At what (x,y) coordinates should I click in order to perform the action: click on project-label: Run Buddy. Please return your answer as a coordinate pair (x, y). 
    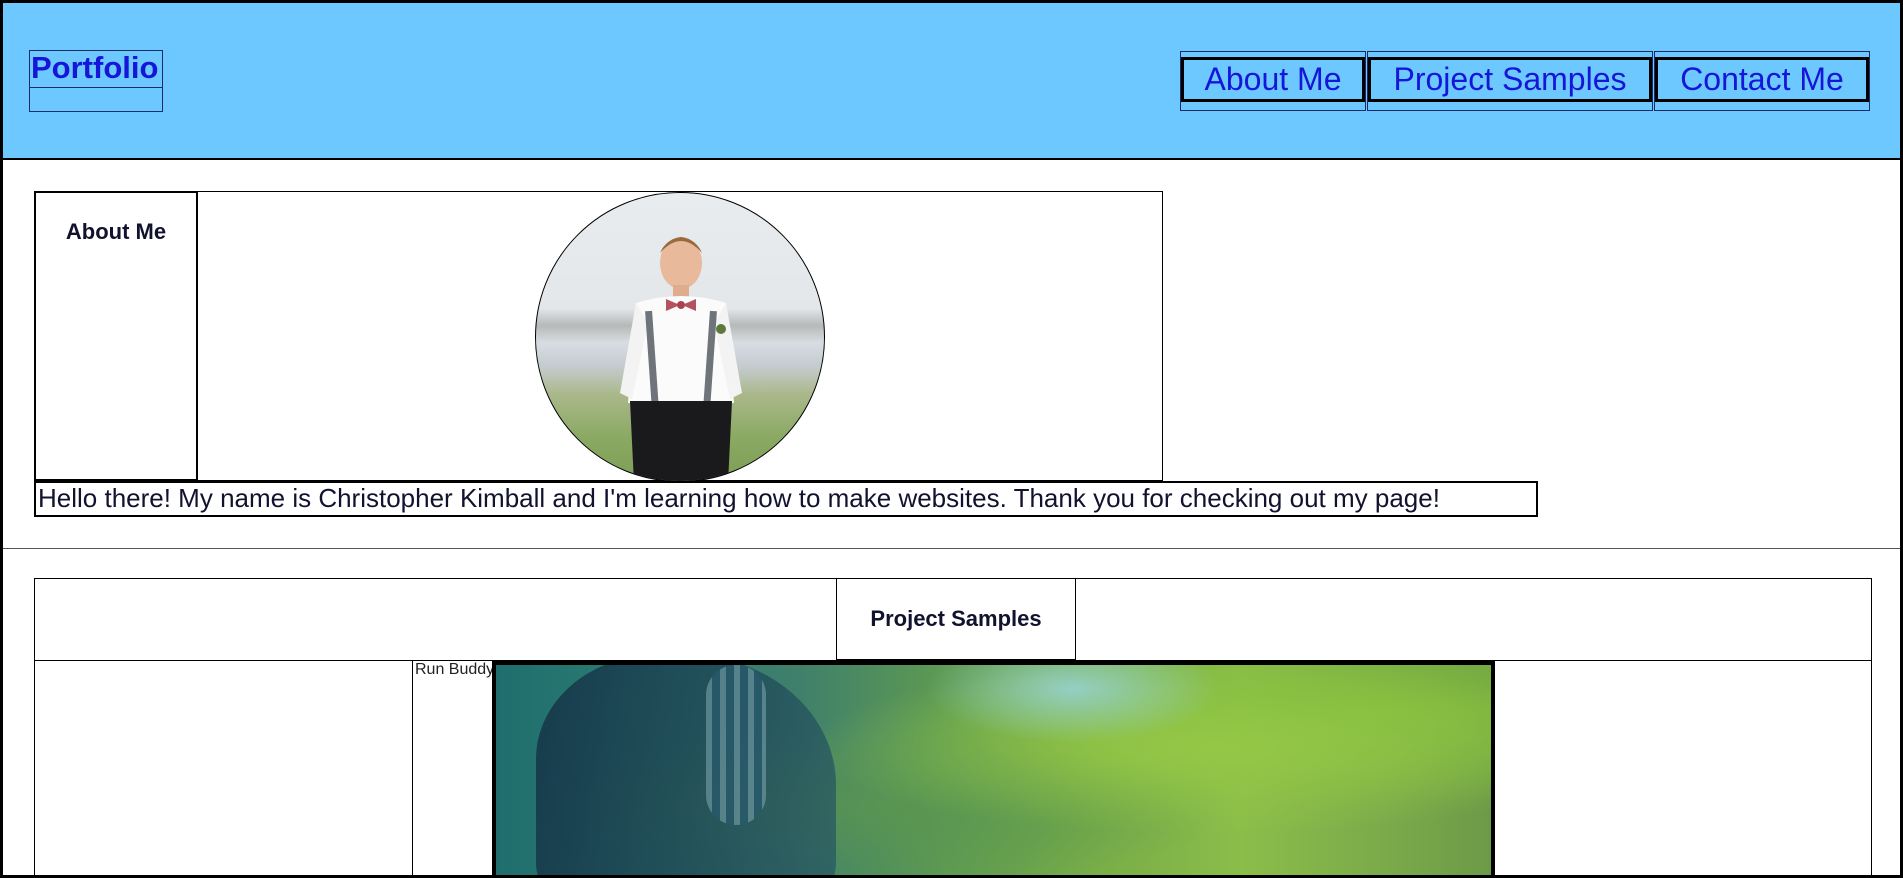
    Looking at the image, I should click on (455, 669).